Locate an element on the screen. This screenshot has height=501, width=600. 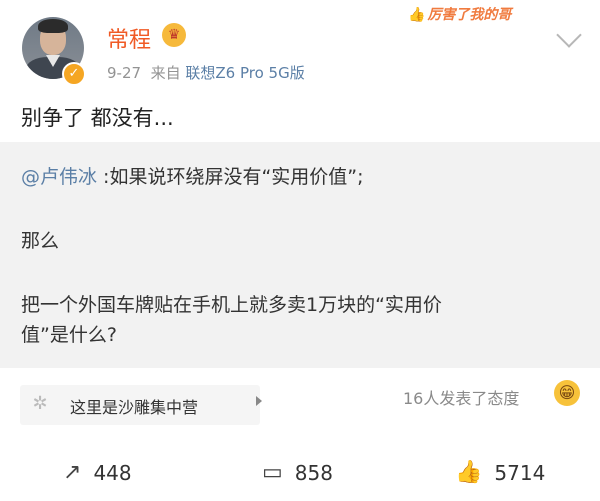
chevron-right-icon is located at coordinates (259, 401).